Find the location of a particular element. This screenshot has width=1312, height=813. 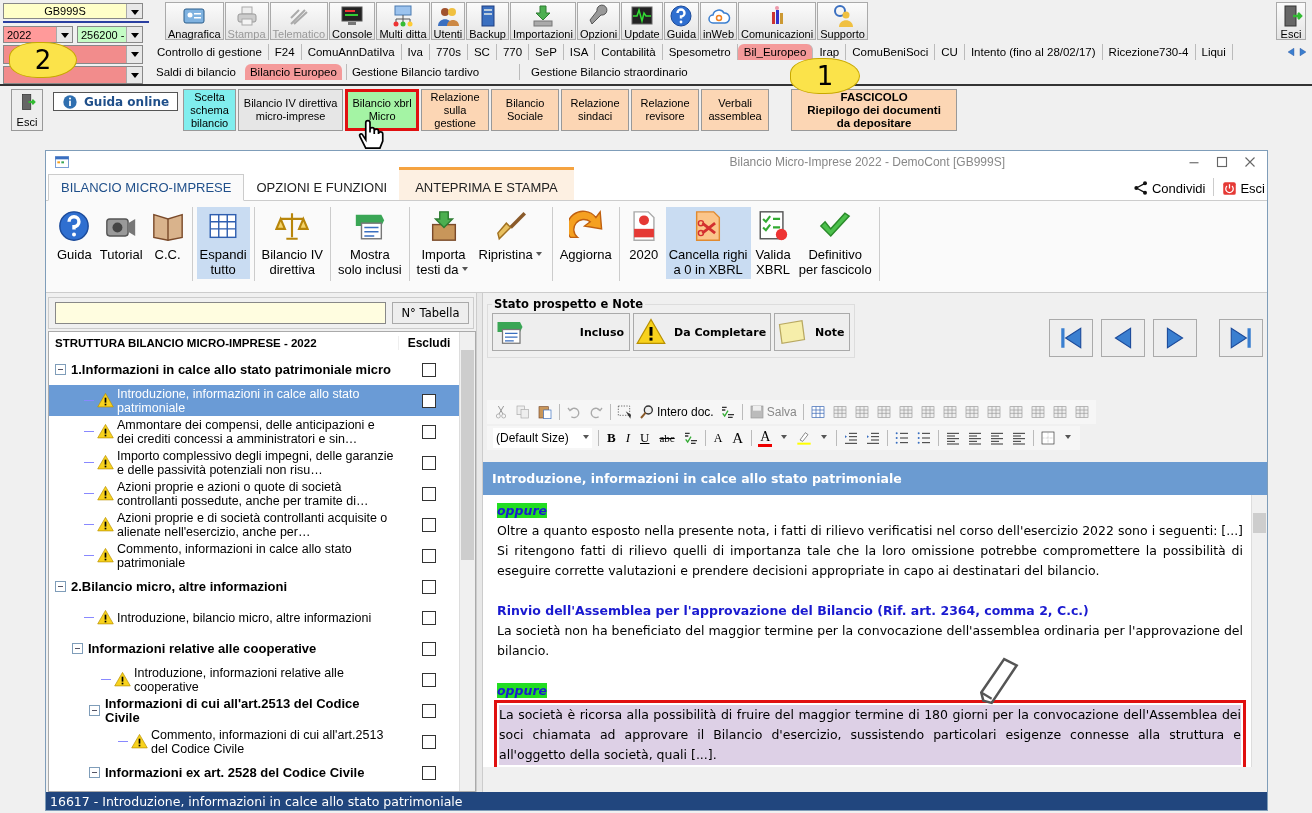

year-dropdown: 2022 is located at coordinates (38, 35).